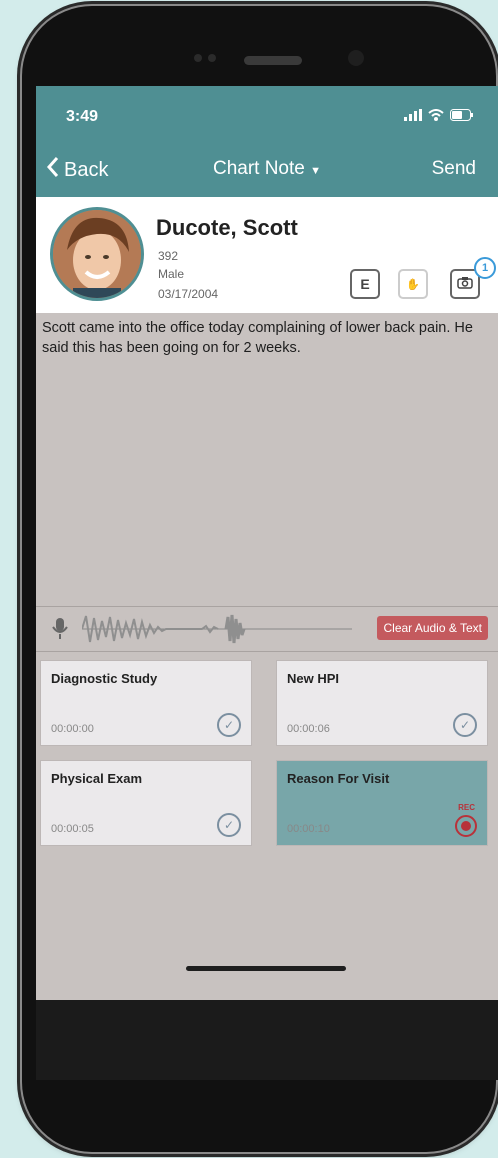 Image resolution: width=498 pixels, height=1158 pixels. I want to click on chart-note-dropdown: Chart Note ▼, so click(267, 169).